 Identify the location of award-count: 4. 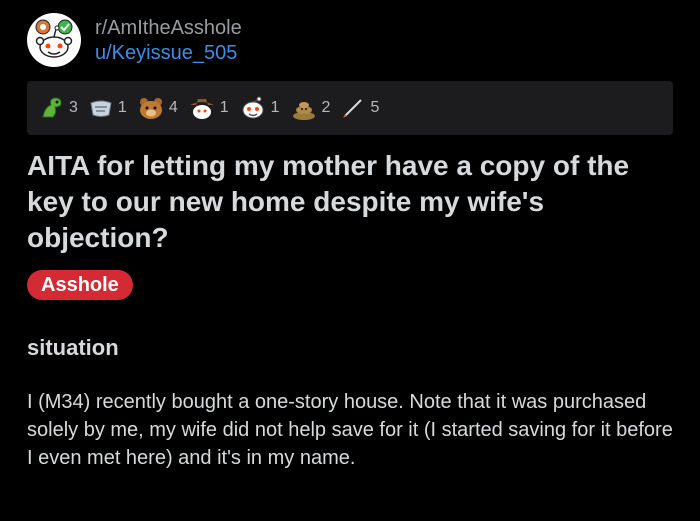
(173, 107).